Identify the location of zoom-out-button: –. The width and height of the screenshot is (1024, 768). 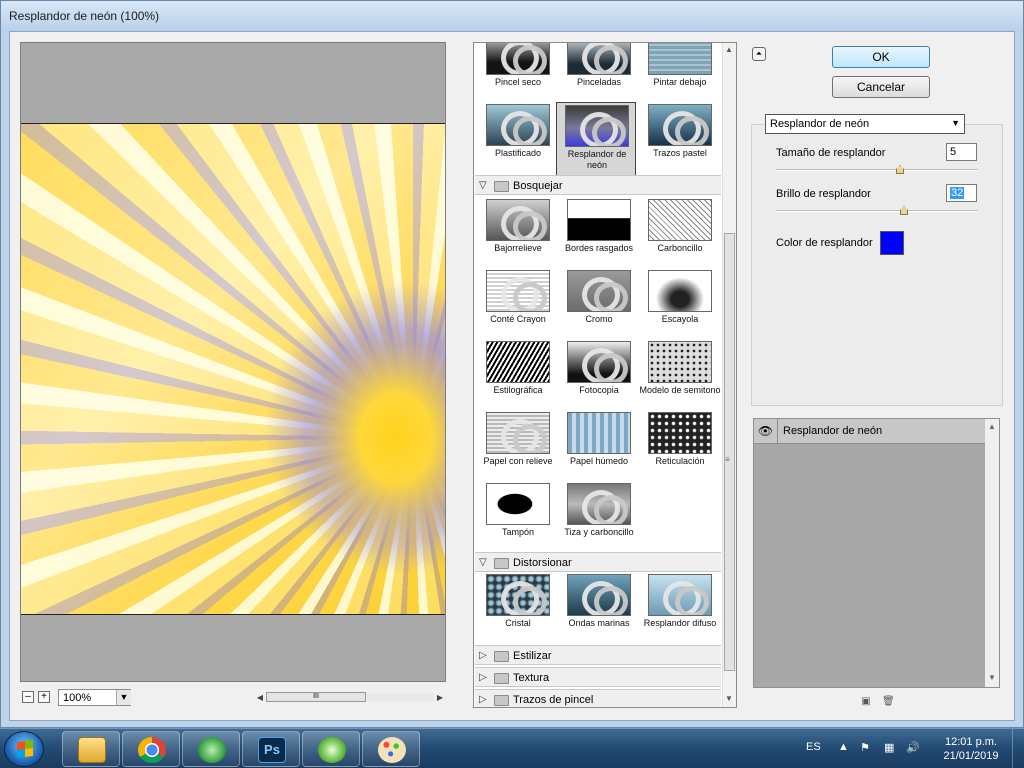
(28, 697).